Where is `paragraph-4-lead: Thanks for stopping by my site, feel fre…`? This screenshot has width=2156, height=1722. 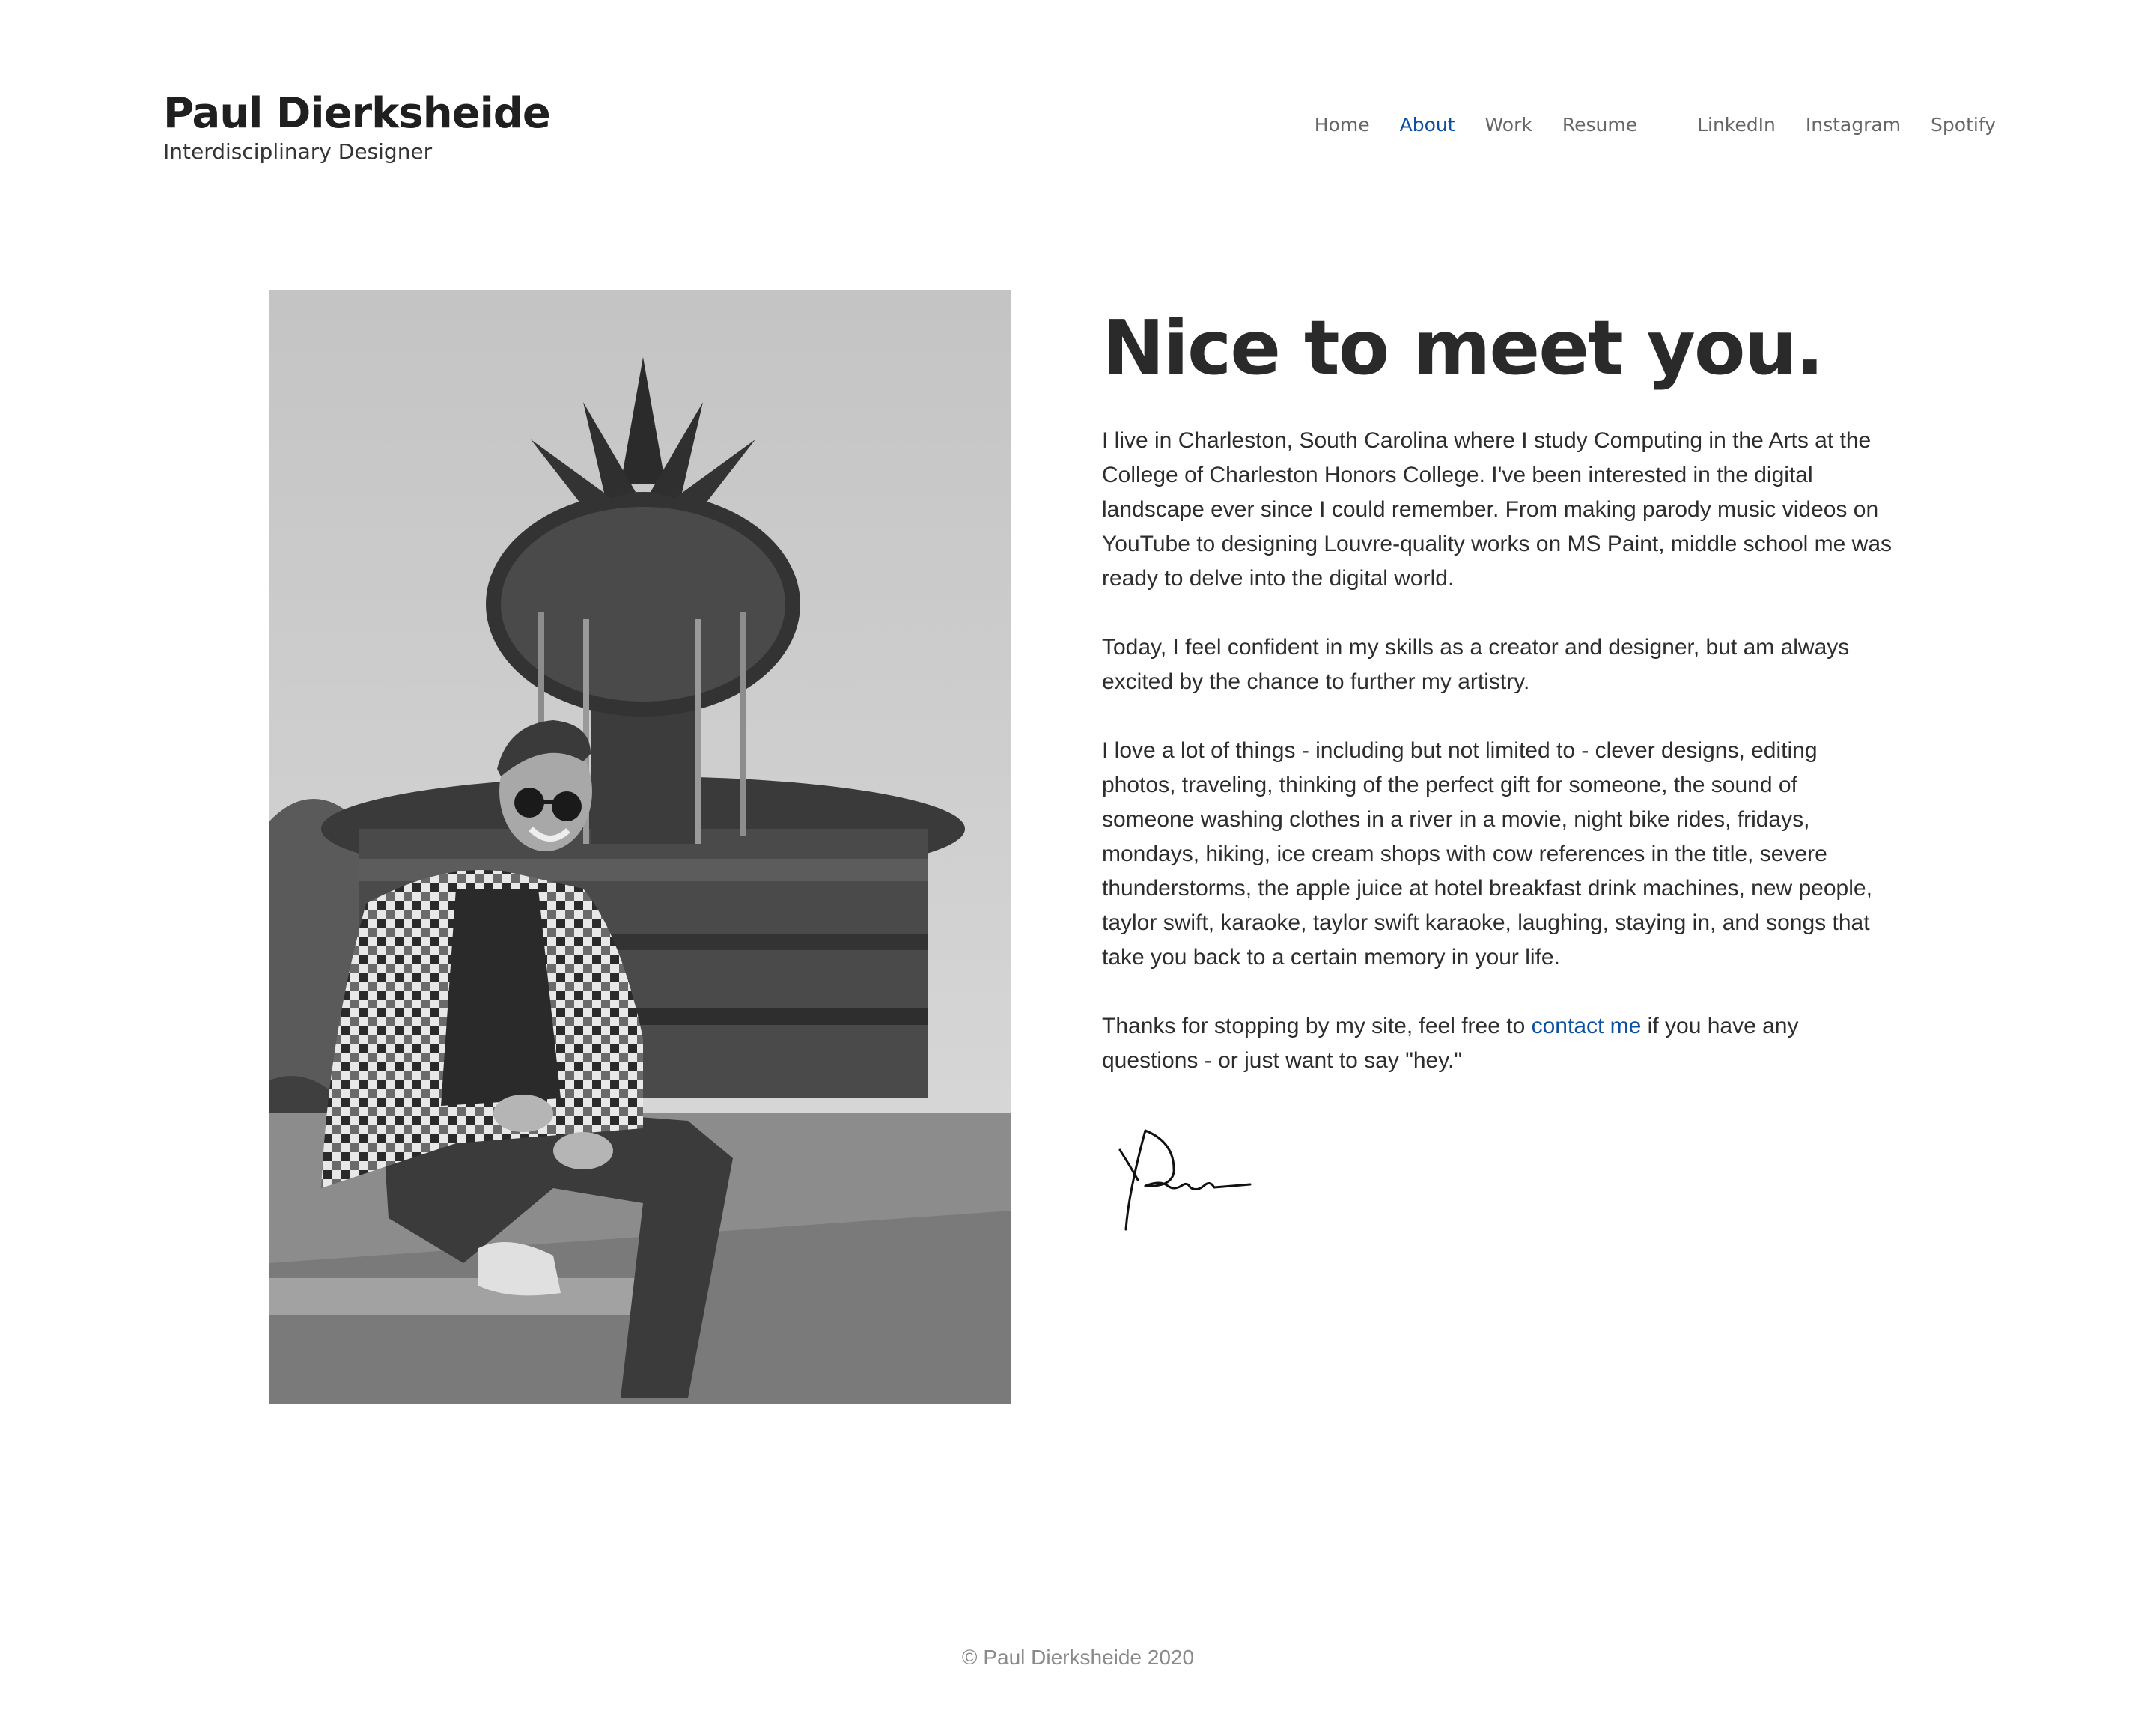 paragraph-4-lead: Thanks for stopping by my site, feel fre… is located at coordinates (1317, 1026).